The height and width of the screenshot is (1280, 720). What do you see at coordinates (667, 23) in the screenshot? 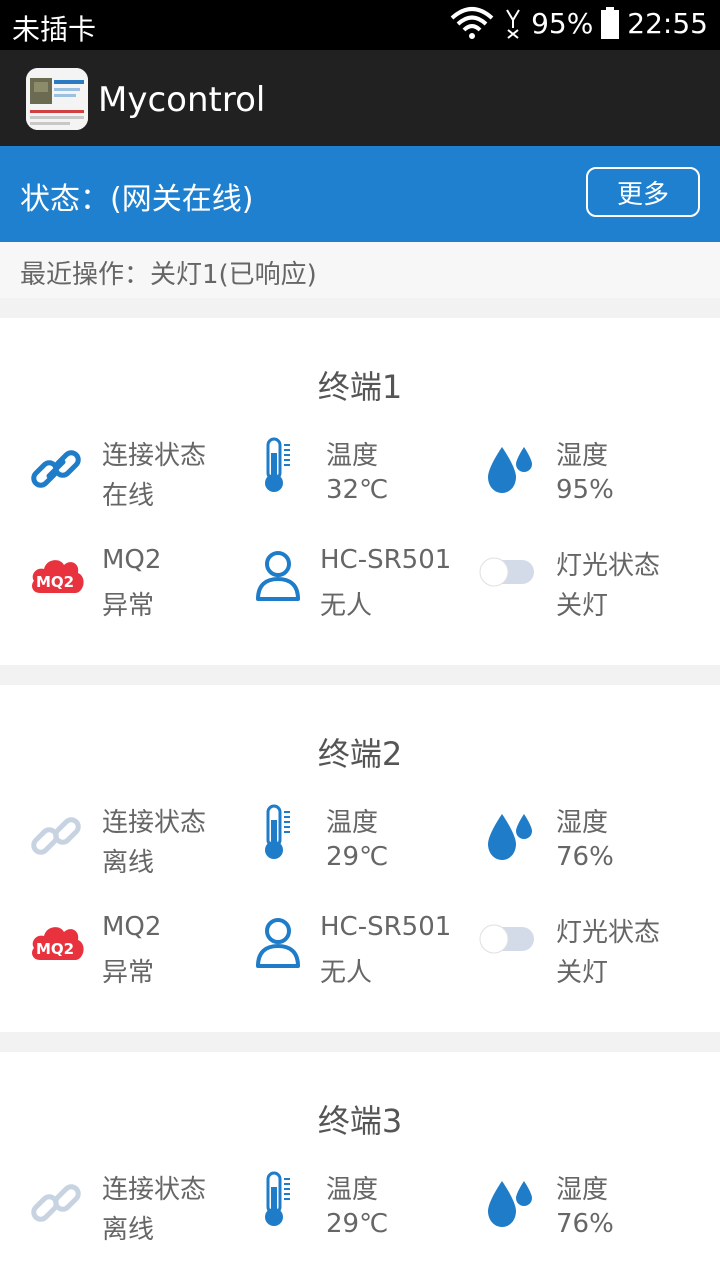
I see `clock: 22:55` at bounding box center [667, 23].